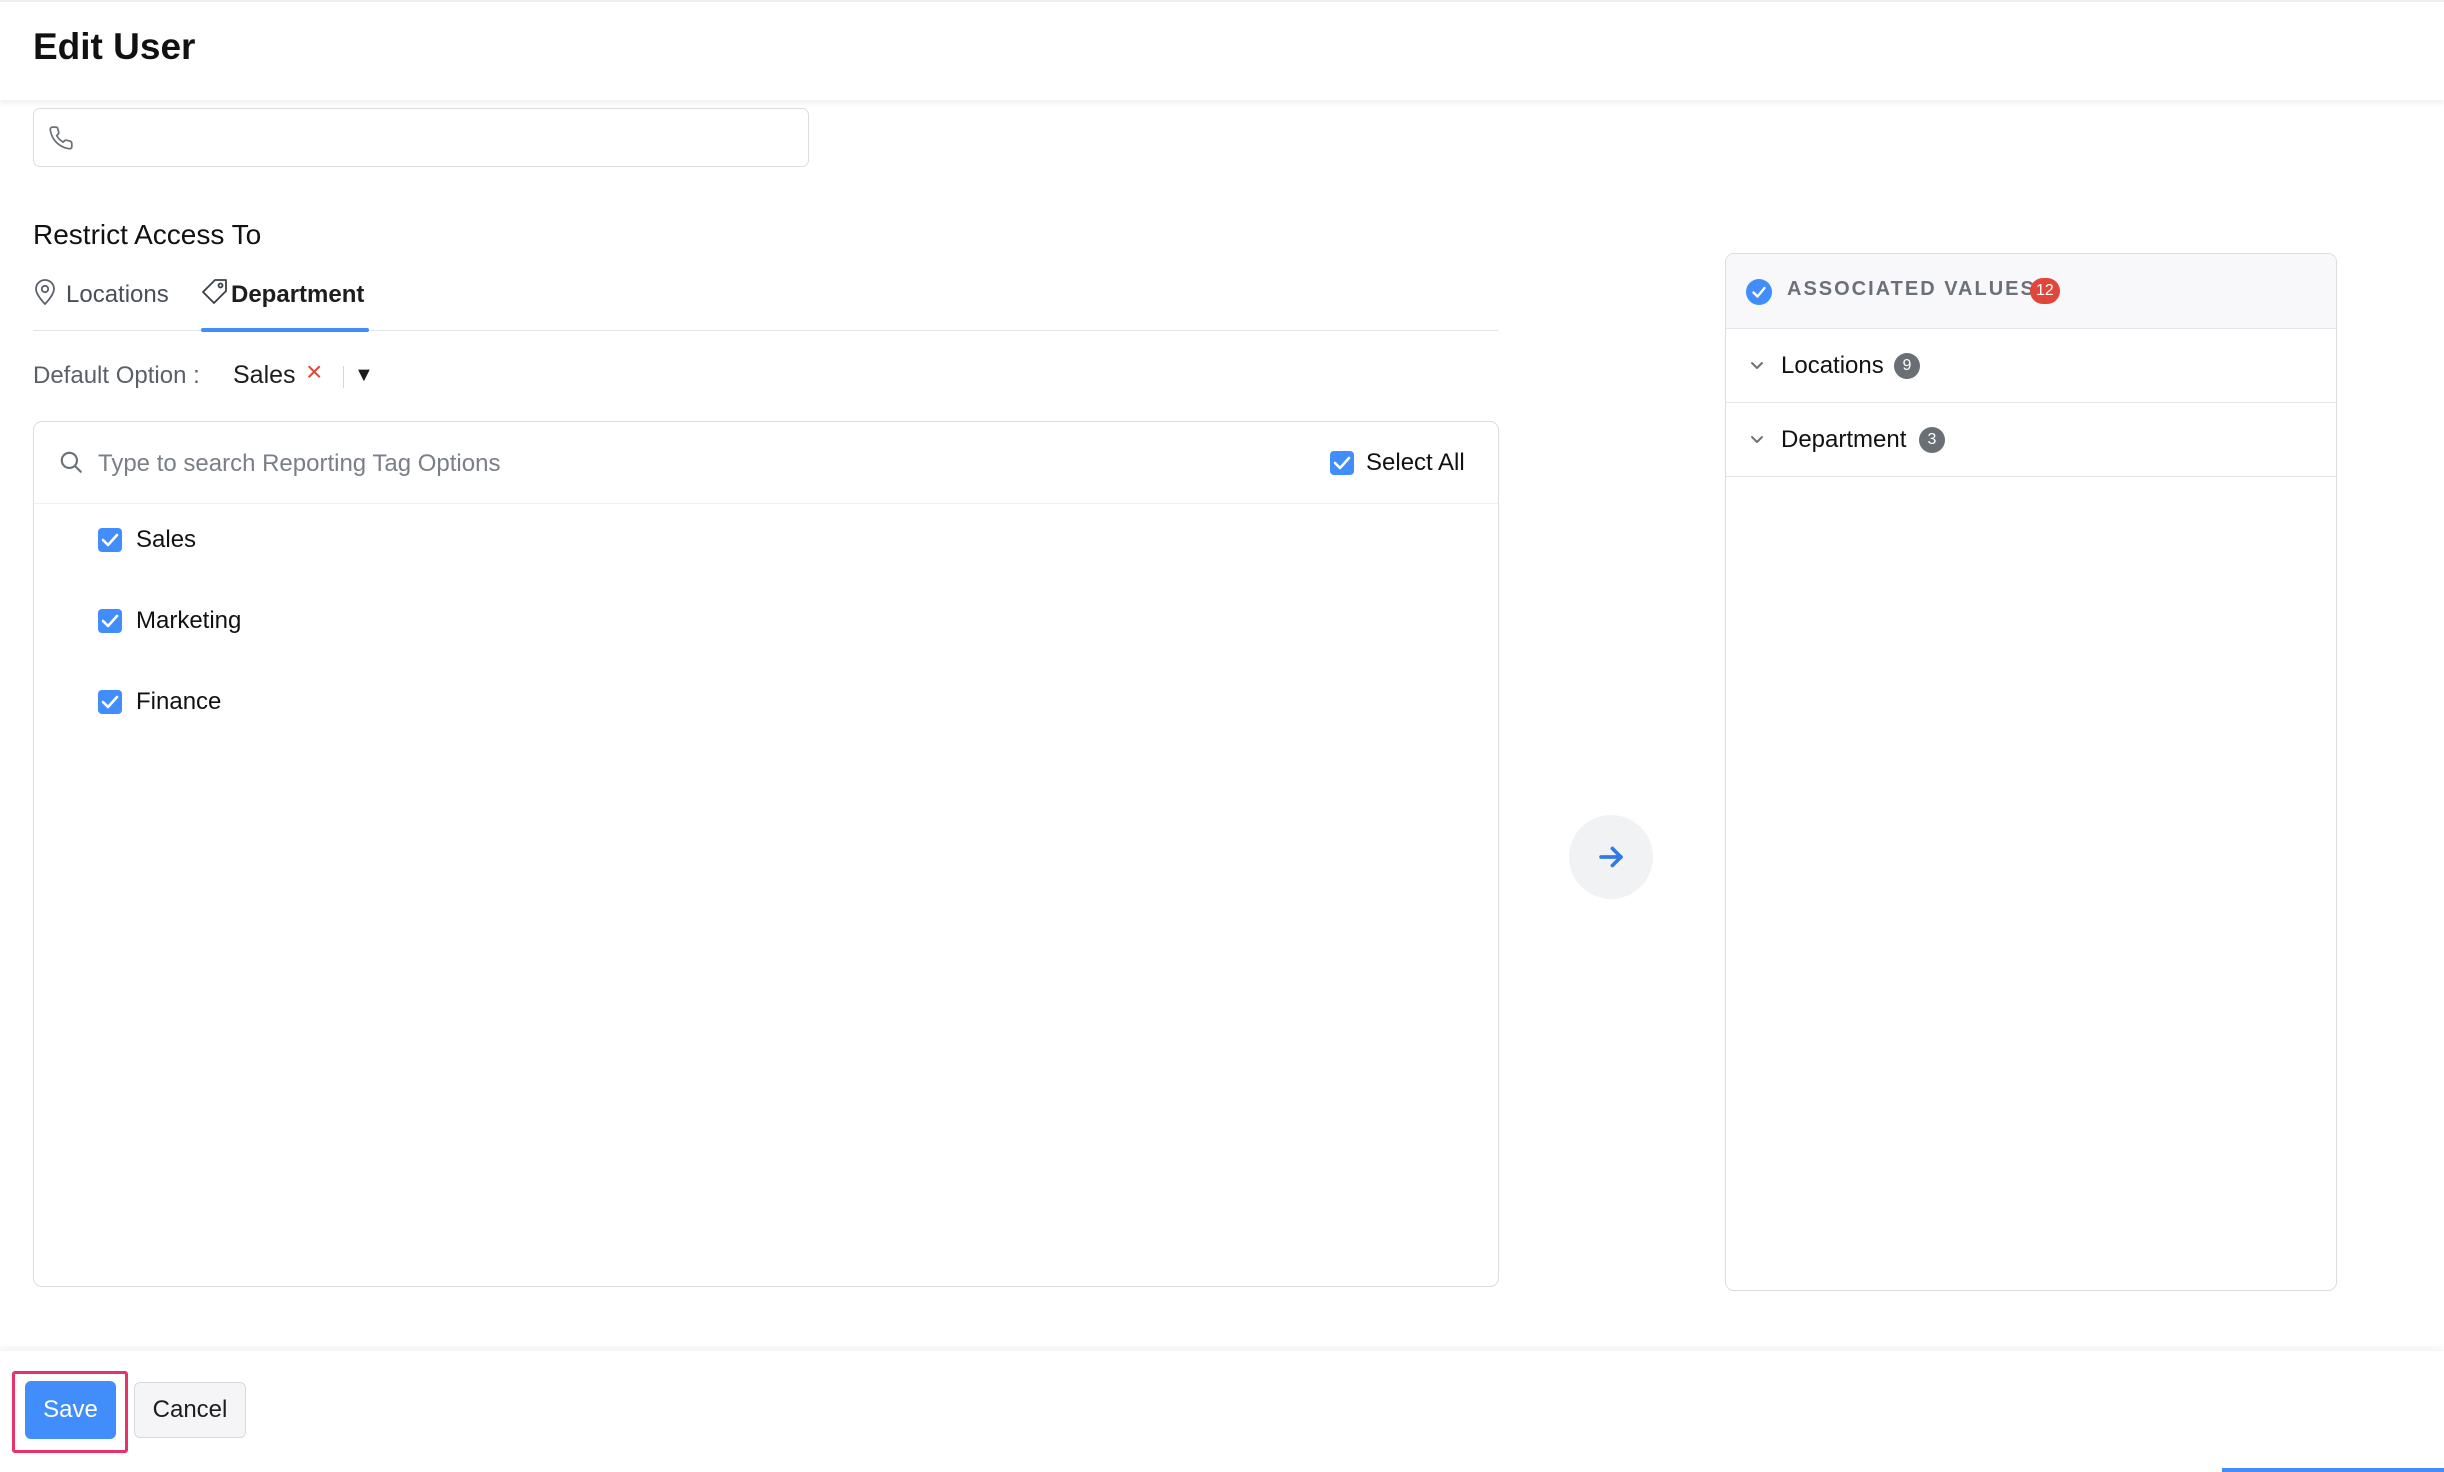 The height and width of the screenshot is (1472, 2444). I want to click on option-label: Finance, so click(179, 701).